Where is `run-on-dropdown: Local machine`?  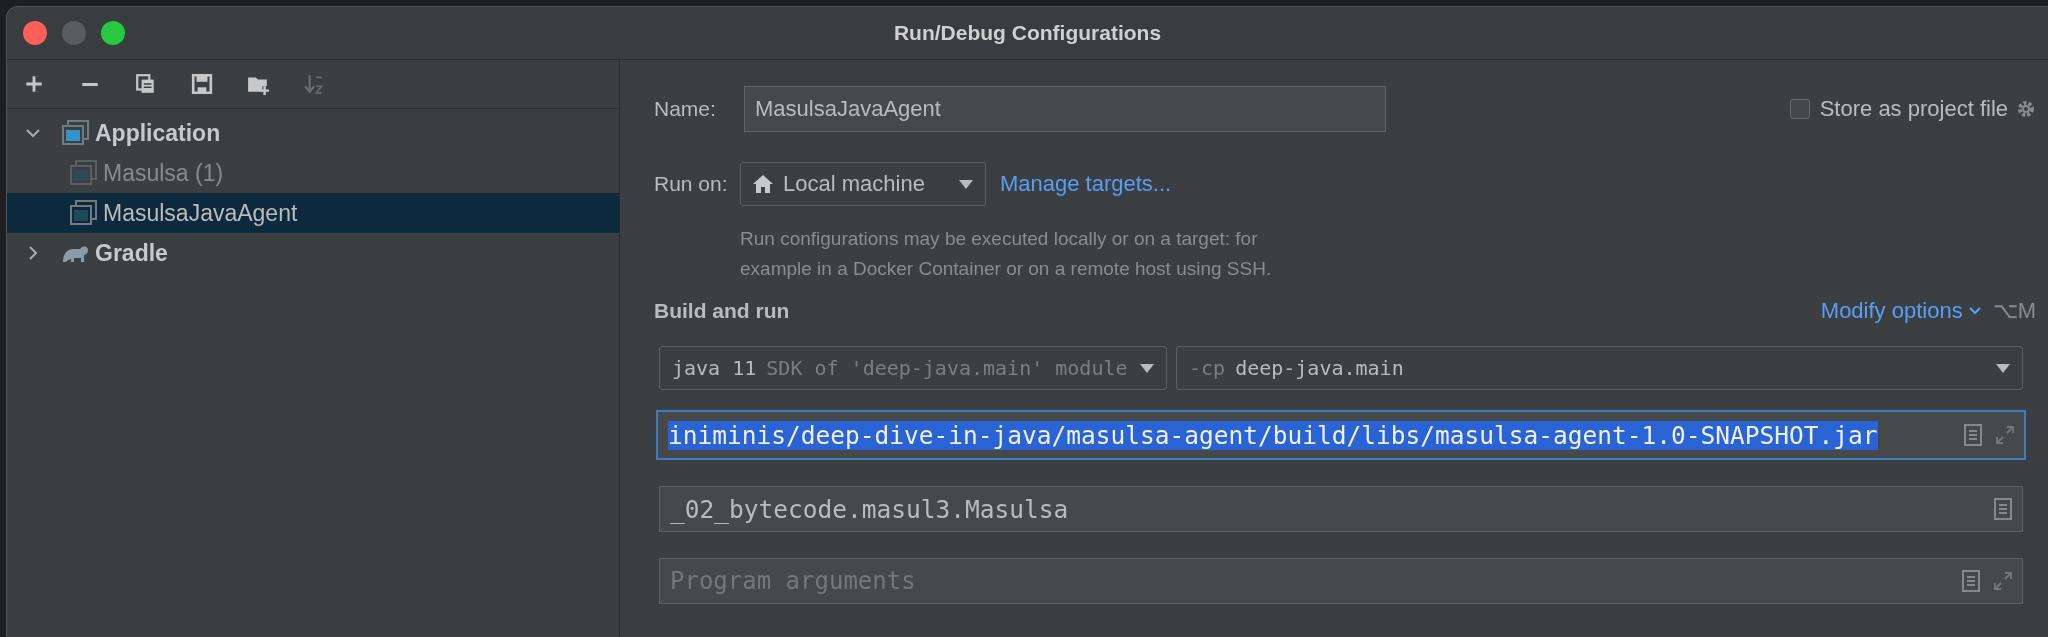 run-on-dropdown: Local machine is located at coordinates (863, 184).